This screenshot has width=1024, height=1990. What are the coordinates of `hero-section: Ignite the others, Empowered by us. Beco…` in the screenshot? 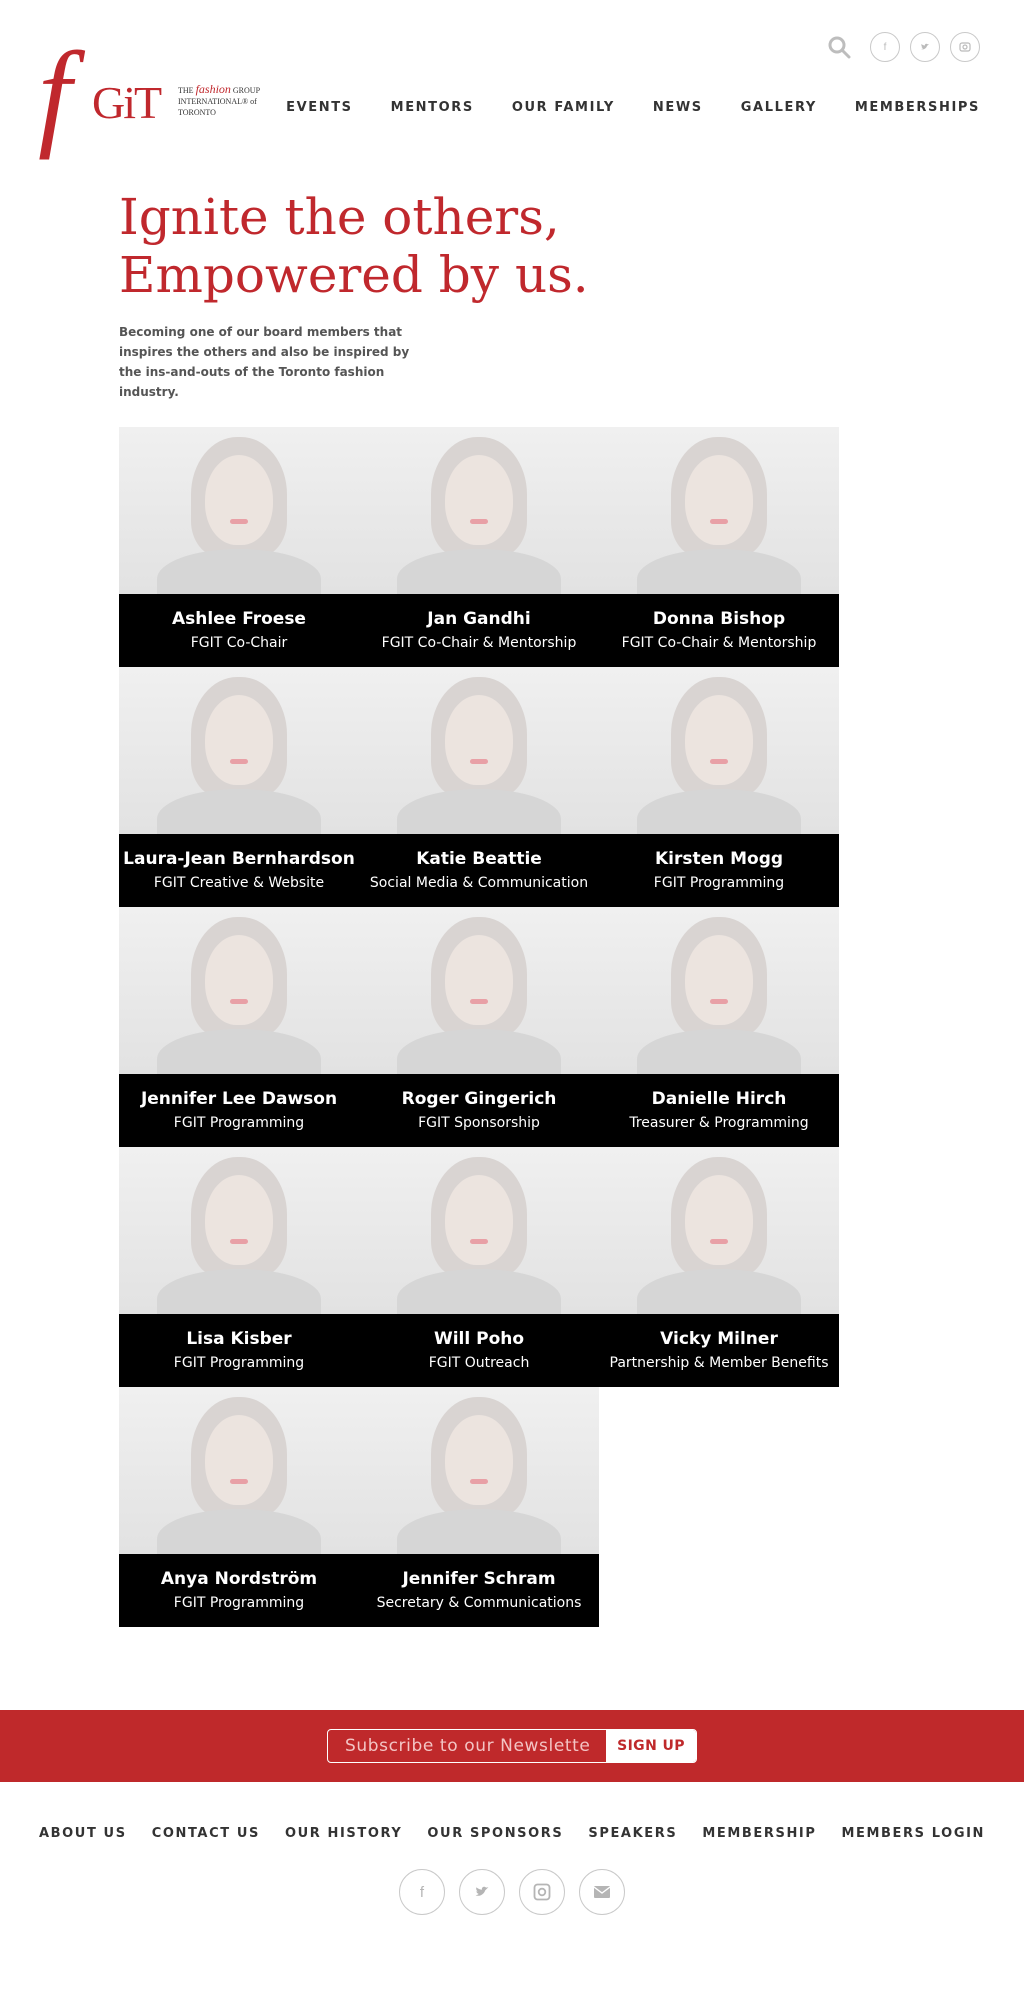 It's located at (419, 295).